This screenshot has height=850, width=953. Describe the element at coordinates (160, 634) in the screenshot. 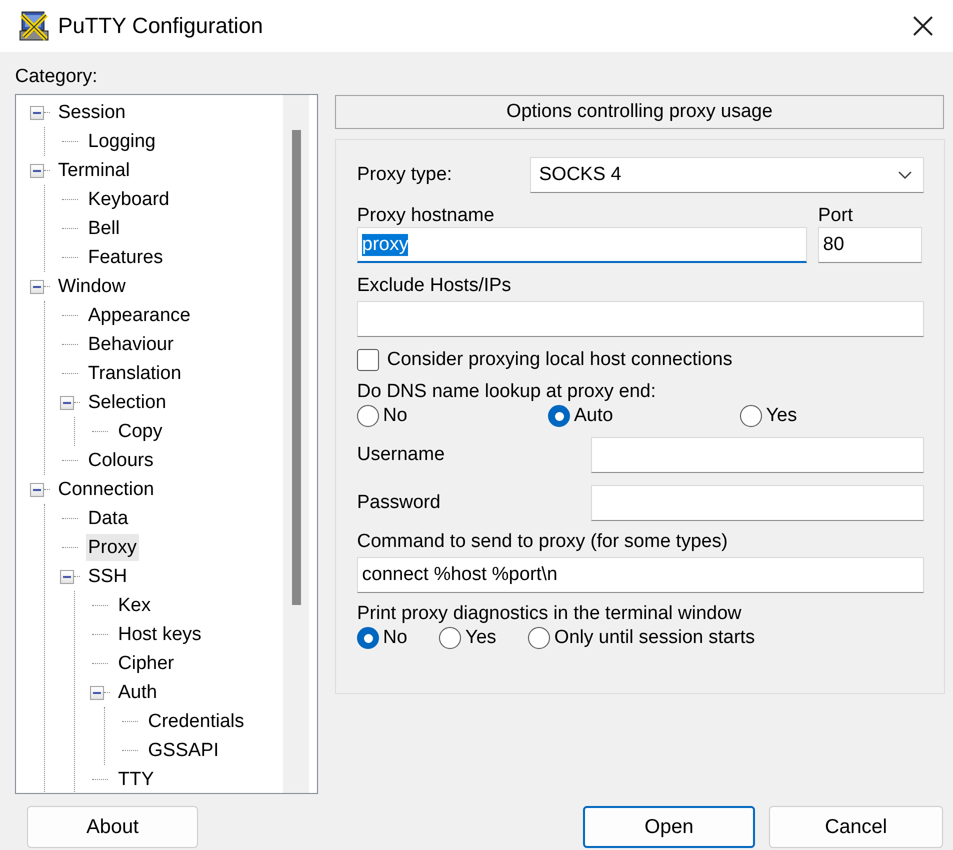

I see `tree-item: Host keys` at that location.